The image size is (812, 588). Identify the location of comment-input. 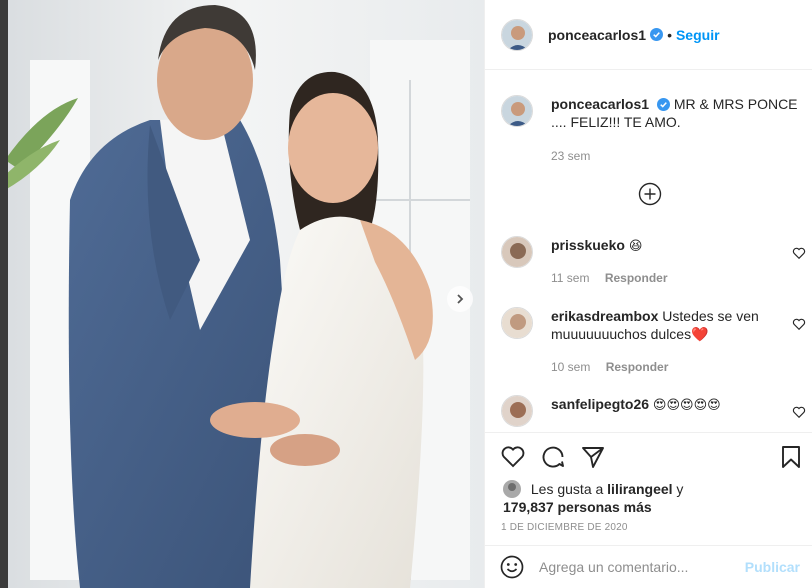
(639, 567).